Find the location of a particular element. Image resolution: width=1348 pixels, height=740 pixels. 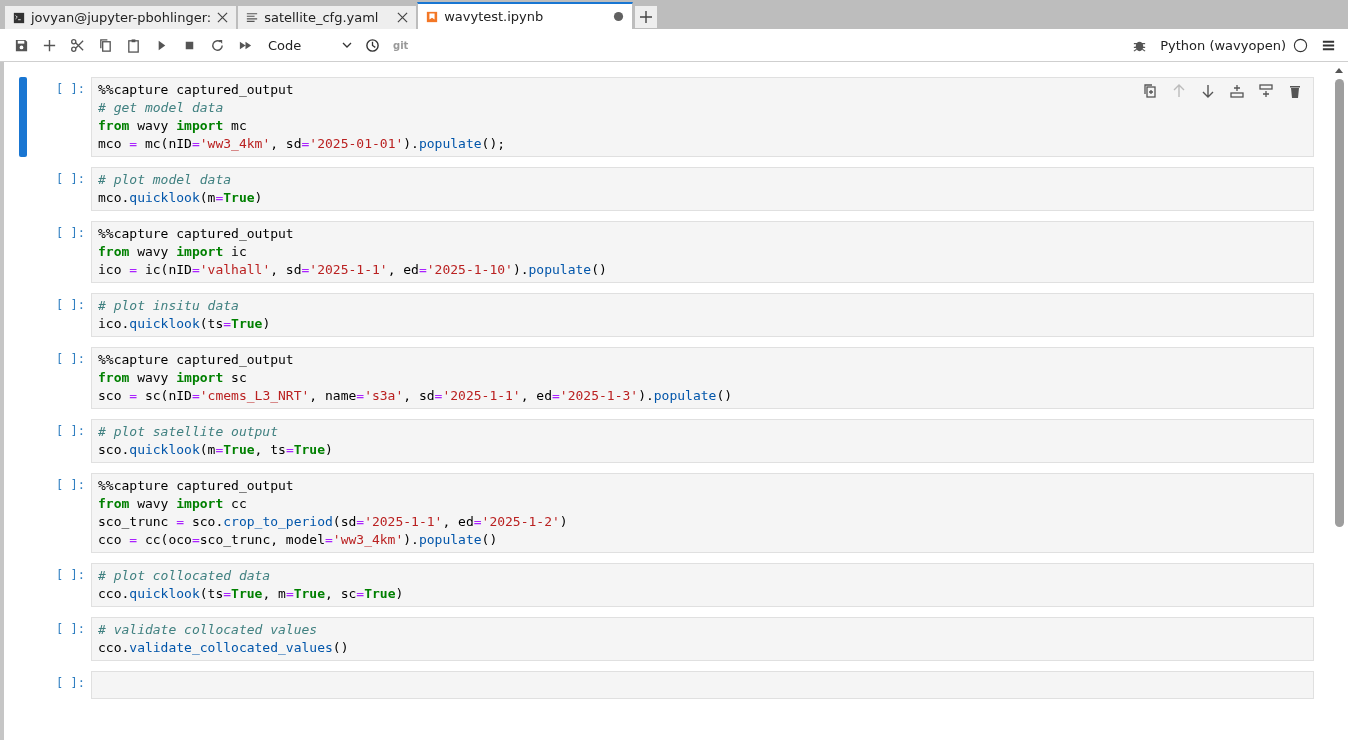

insert-above-icon is located at coordinates (1237, 91).